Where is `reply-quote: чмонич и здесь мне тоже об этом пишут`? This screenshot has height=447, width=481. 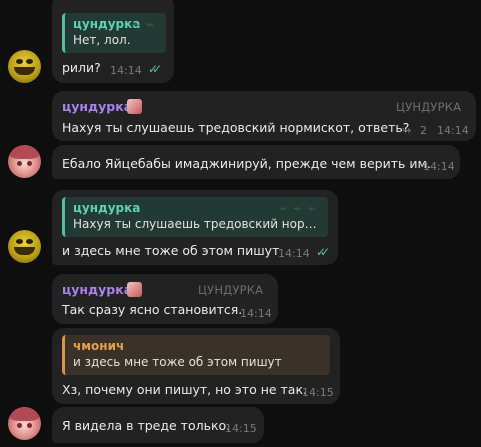 reply-quote: чмонич и здесь мне тоже об этом пишут is located at coordinates (196, 355).